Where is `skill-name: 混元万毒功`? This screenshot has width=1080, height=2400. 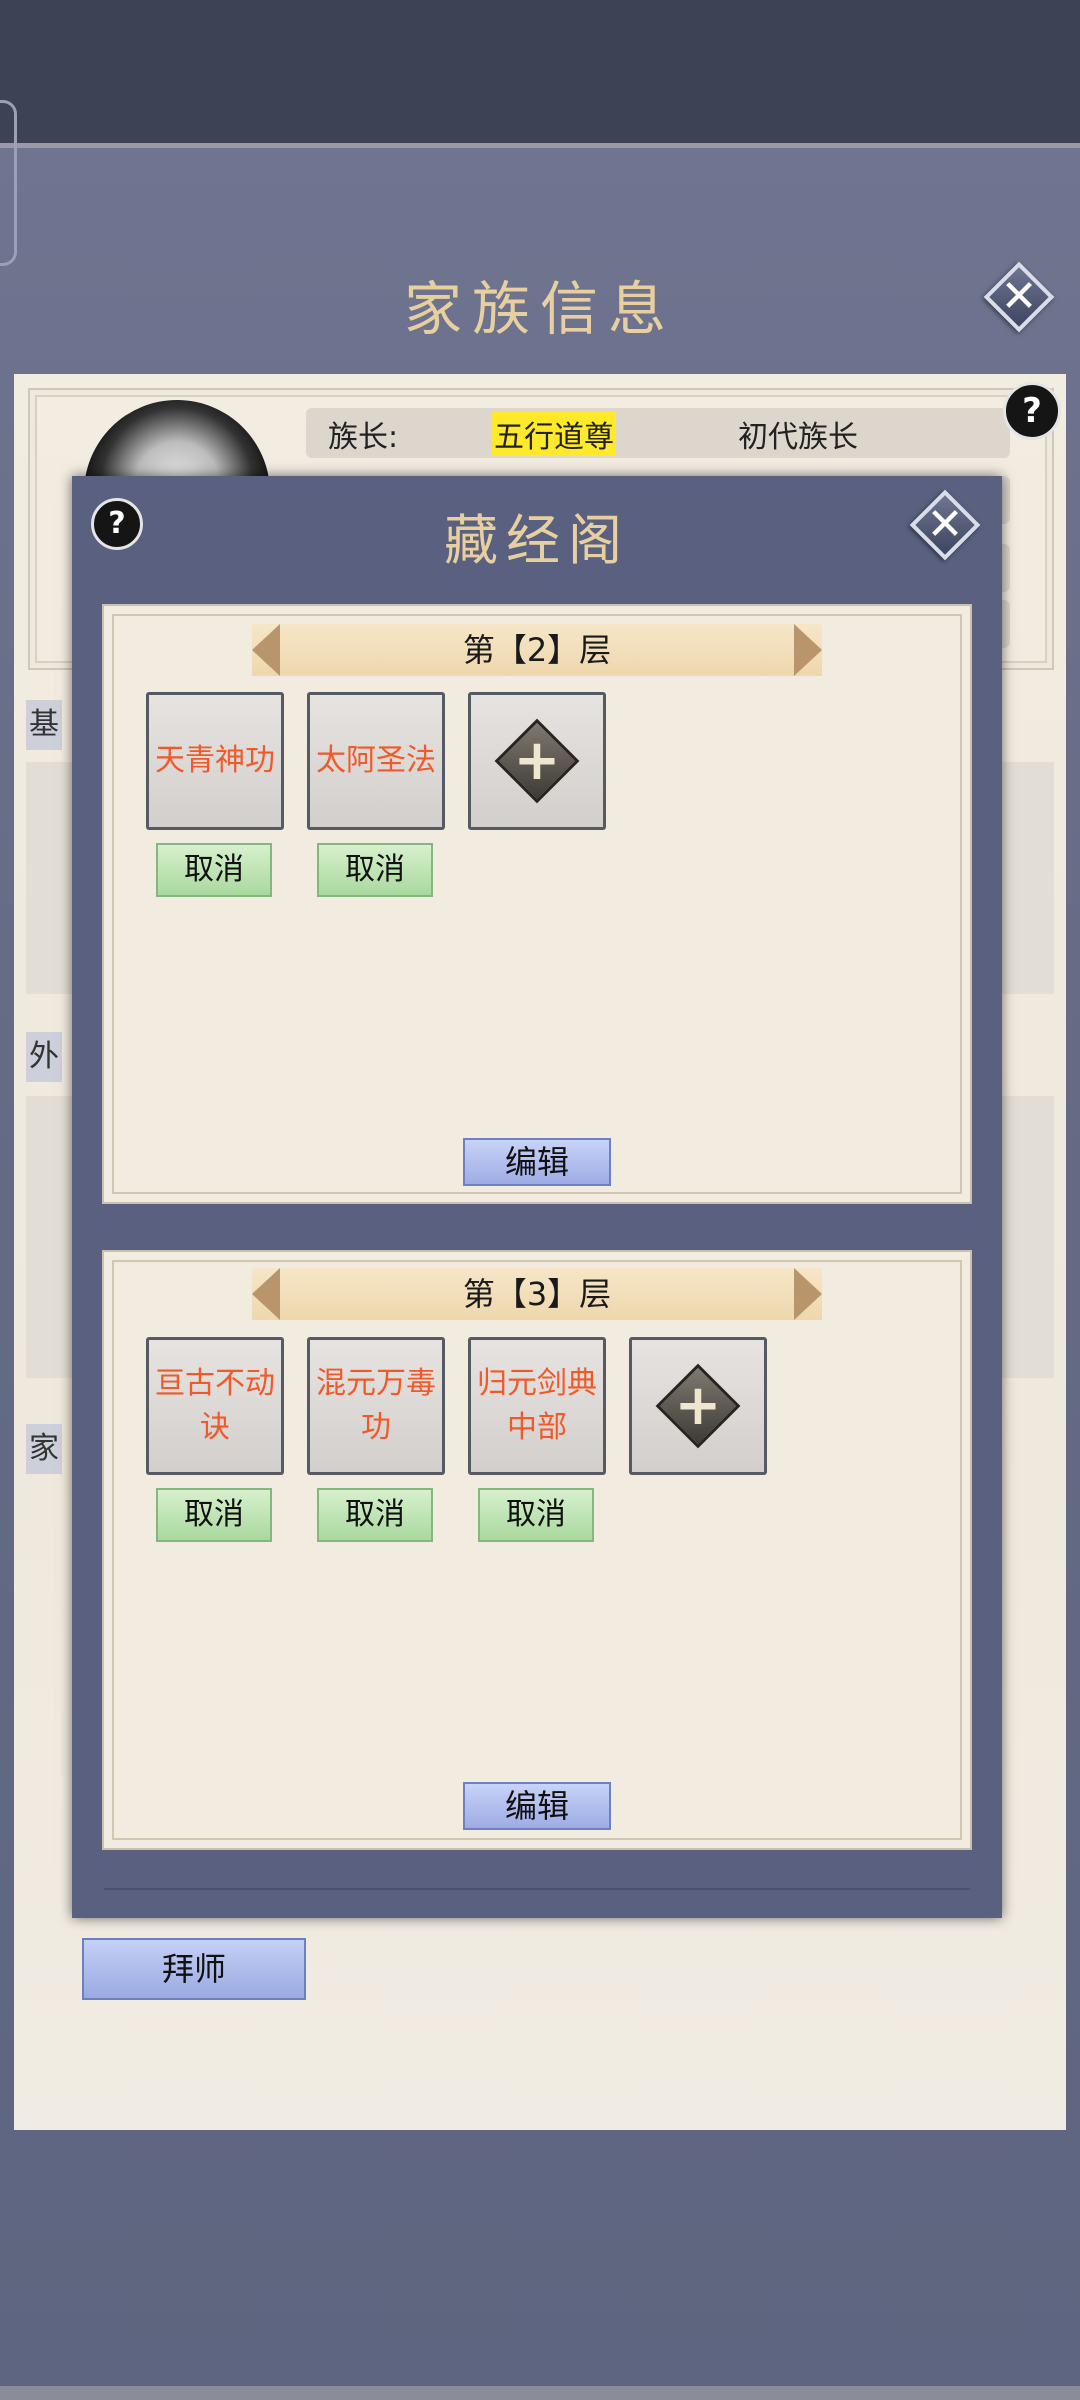
skill-name: 混元万毒功 is located at coordinates (376, 1405).